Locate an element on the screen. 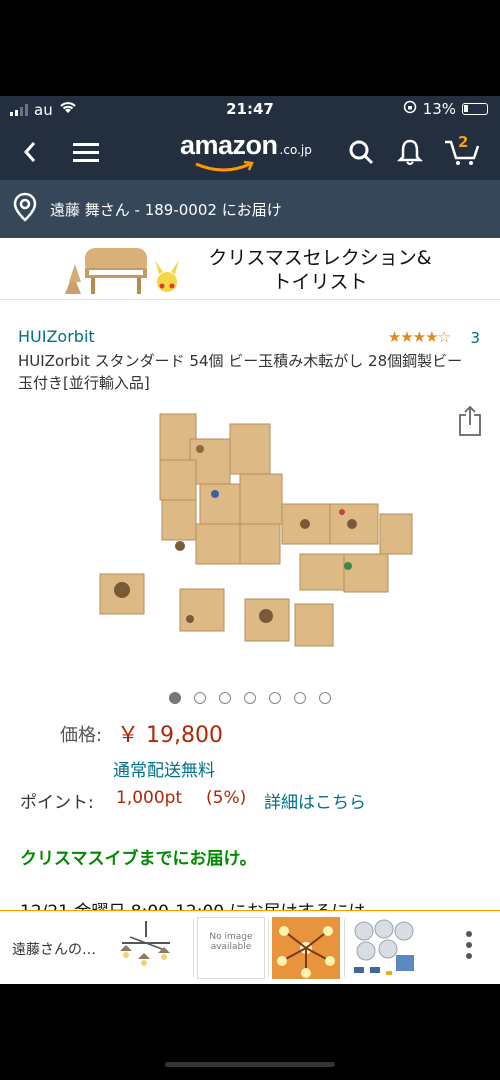 The width and height of the screenshot is (500, 1080). promo-banner: クリスマスセレクション& トイリスト is located at coordinates (250, 269).